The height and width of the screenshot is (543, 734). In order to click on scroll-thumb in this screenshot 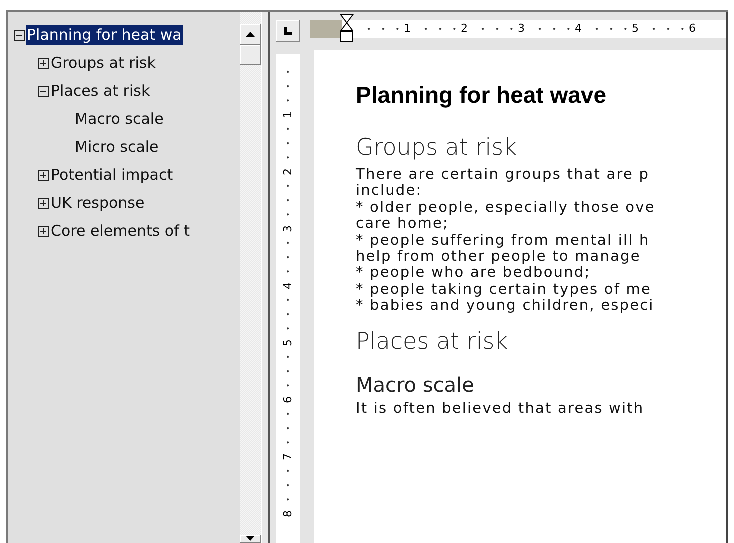, I will do `click(250, 55)`.